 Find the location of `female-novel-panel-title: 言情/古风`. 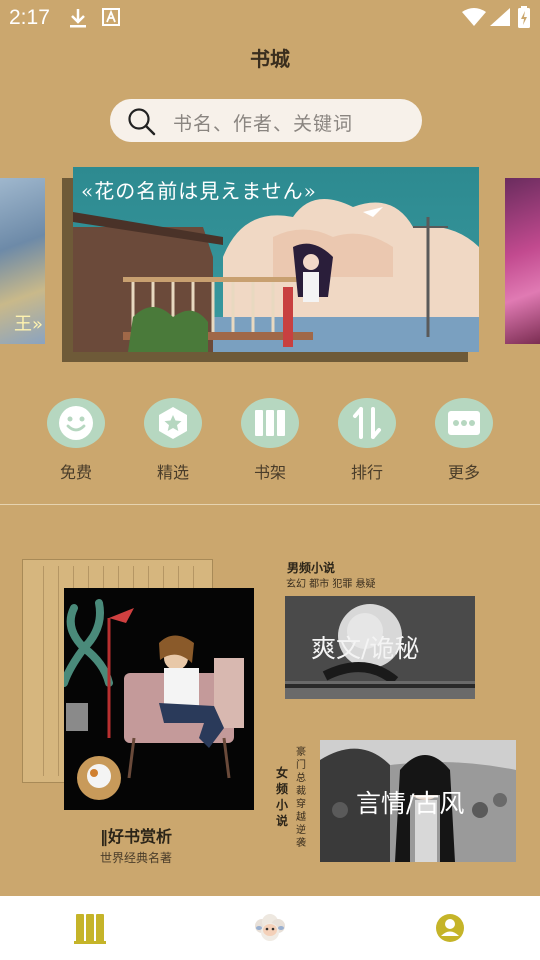

female-novel-panel-title: 言情/古风 is located at coordinates (410, 803).